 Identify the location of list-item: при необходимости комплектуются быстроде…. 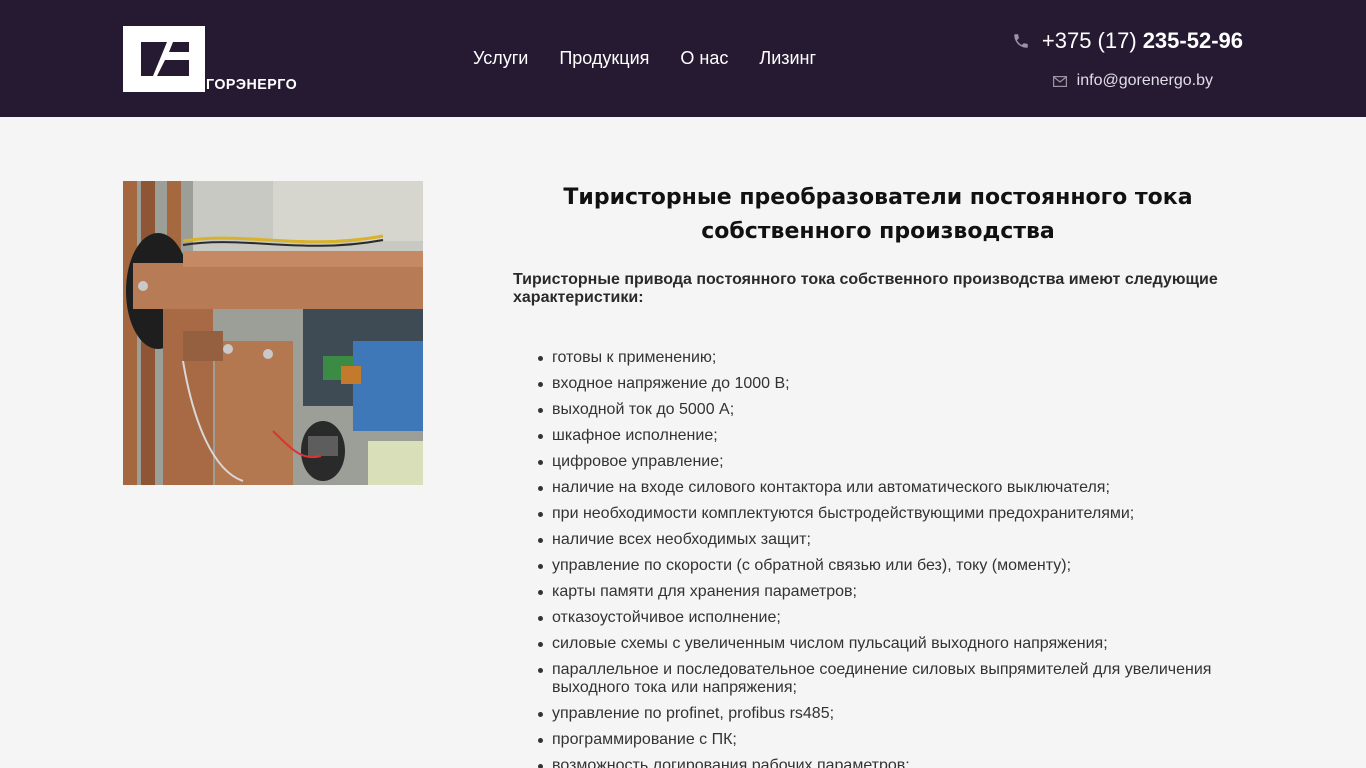
(890, 514).